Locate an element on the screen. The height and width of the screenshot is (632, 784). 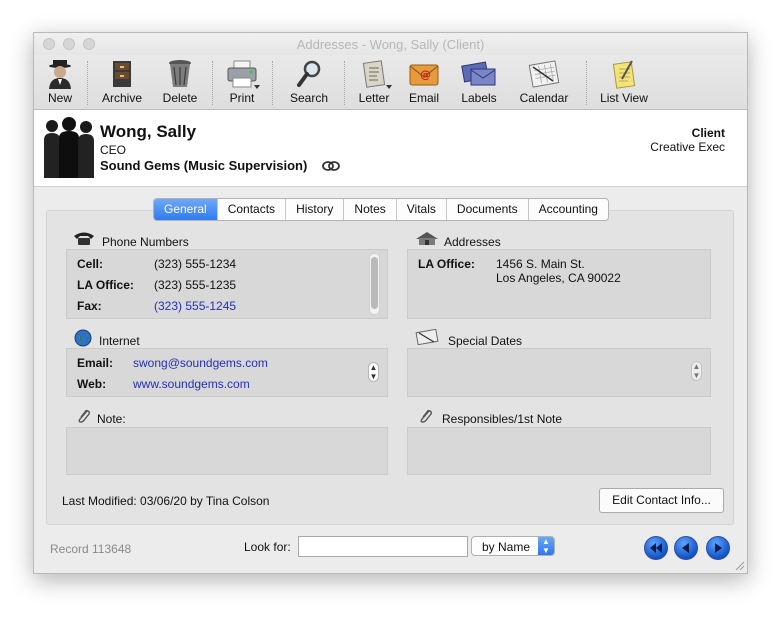
tab-history: History is located at coordinates (315, 209).